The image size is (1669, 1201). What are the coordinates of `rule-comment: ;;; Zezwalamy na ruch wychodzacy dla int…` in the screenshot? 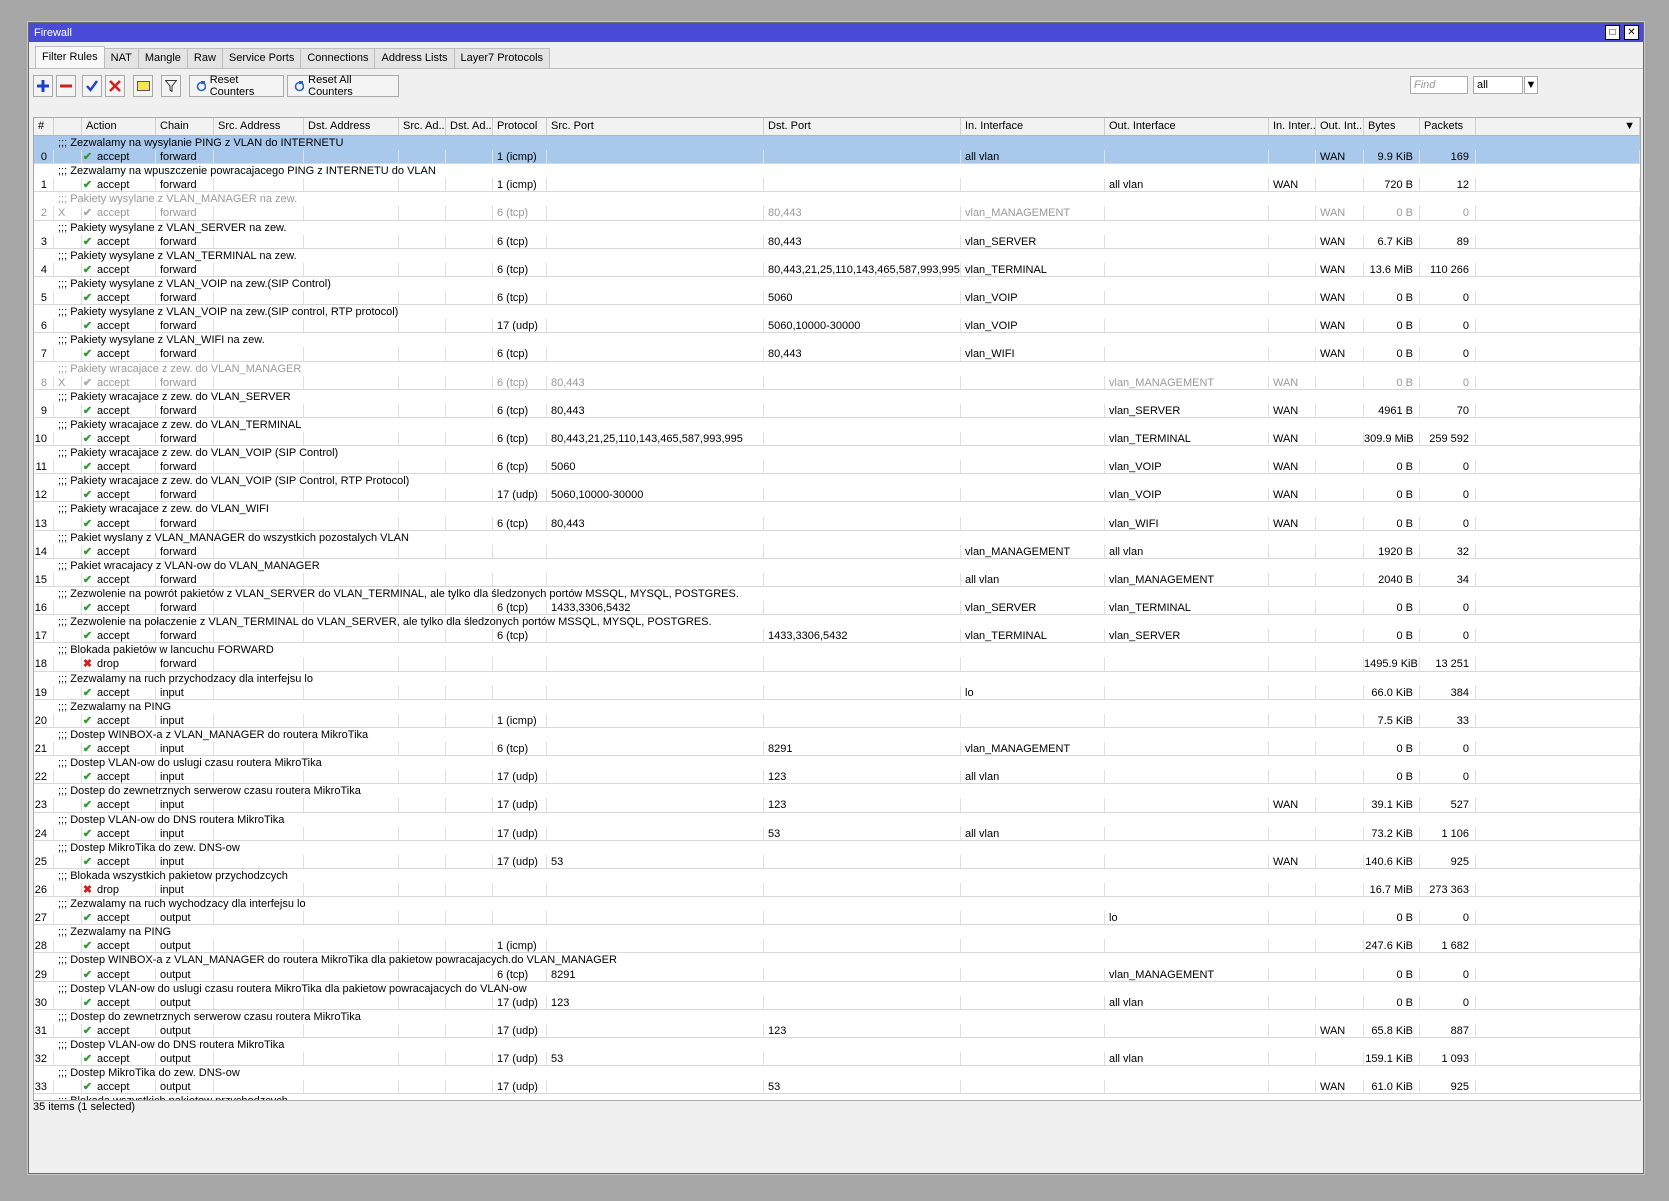 It's located at (837, 904).